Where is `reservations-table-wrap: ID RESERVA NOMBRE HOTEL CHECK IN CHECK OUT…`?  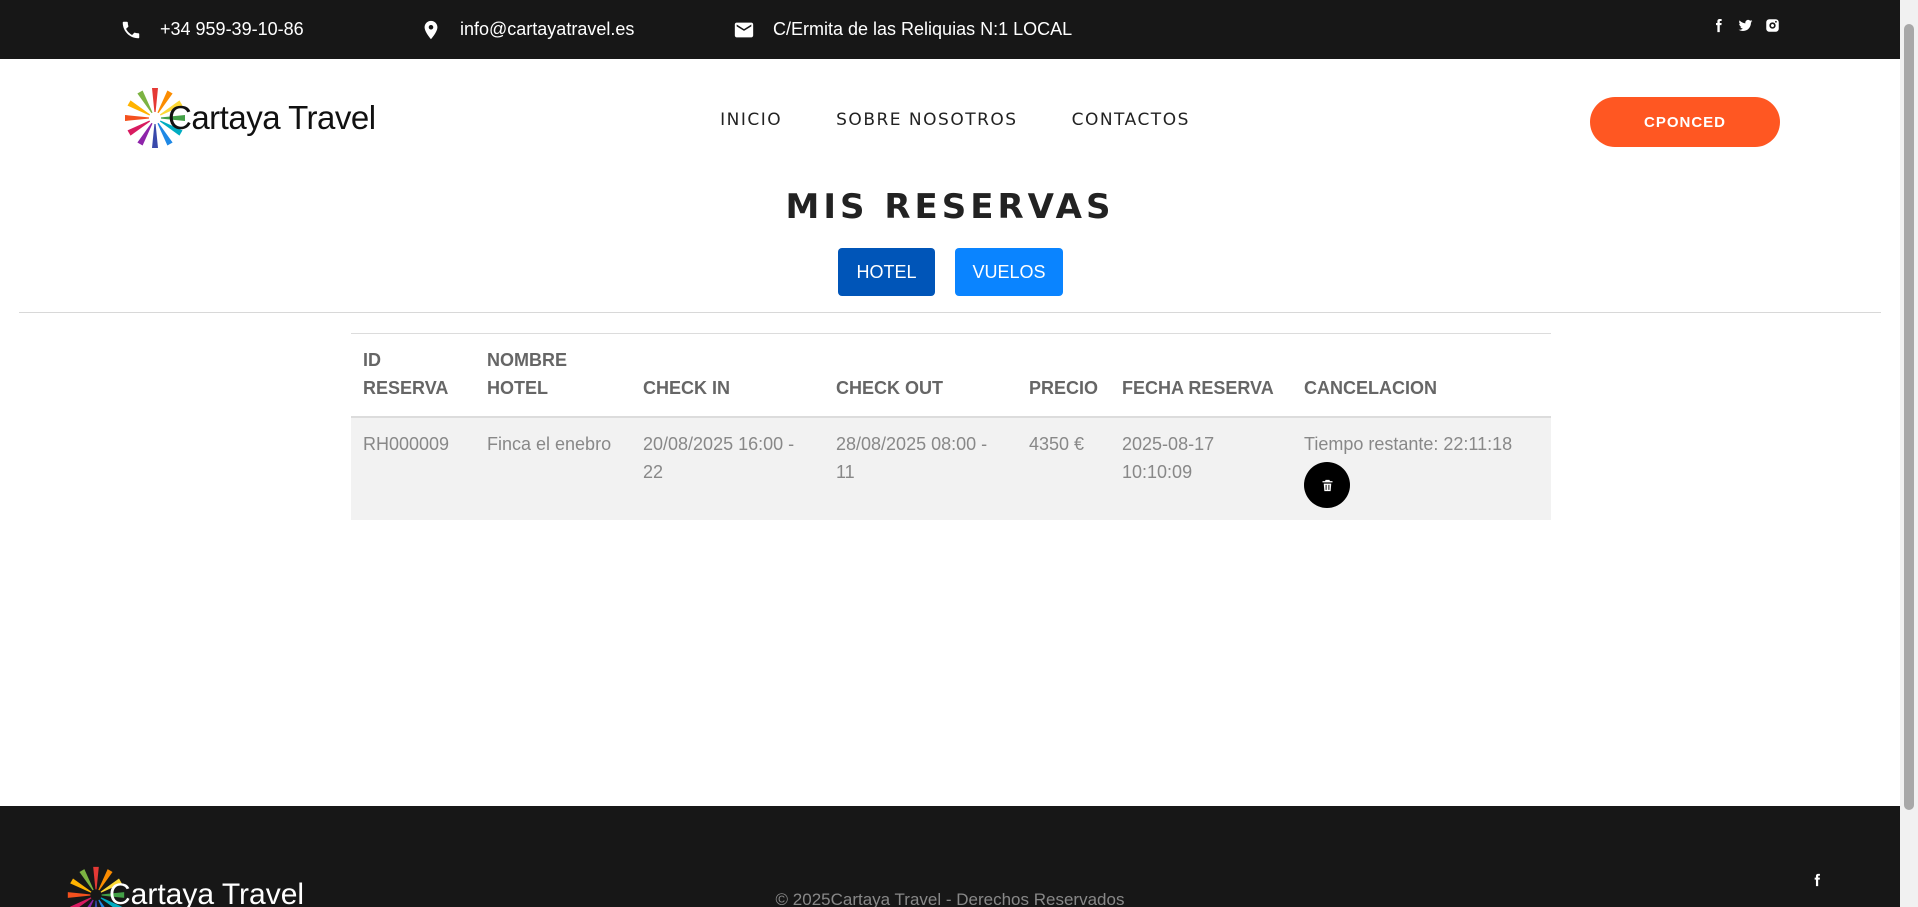
reservations-table-wrap: ID RESERVA NOMBRE HOTEL CHECK IN CHECK OUT… is located at coordinates (951, 426).